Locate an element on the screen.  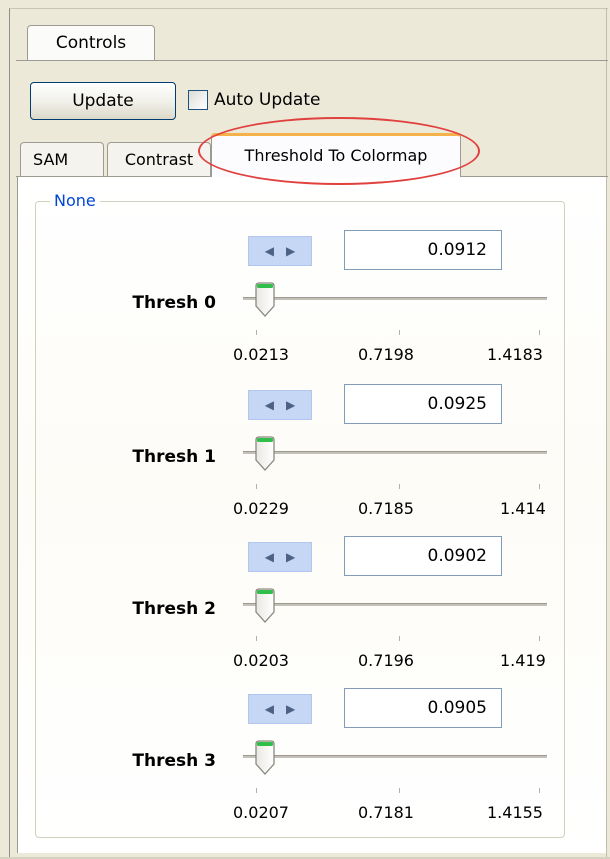
threshold-label: Thresh 2 is located at coordinates (174, 609).